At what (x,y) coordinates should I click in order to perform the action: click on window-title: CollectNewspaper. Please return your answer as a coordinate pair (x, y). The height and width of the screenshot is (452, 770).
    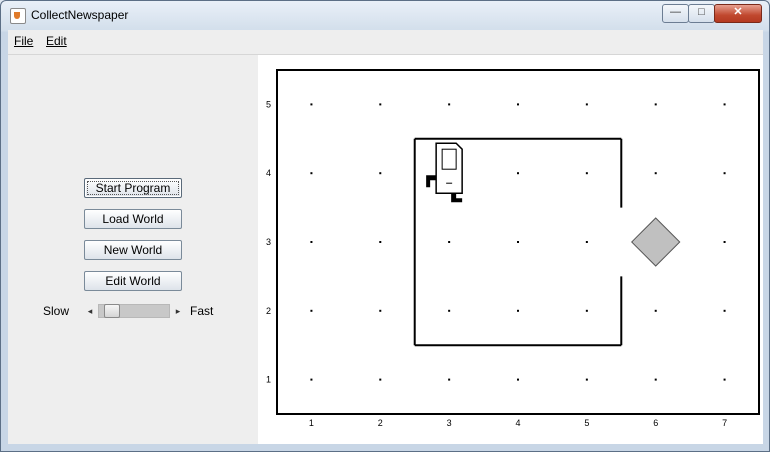
    Looking at the image, I should click on (80, 15).